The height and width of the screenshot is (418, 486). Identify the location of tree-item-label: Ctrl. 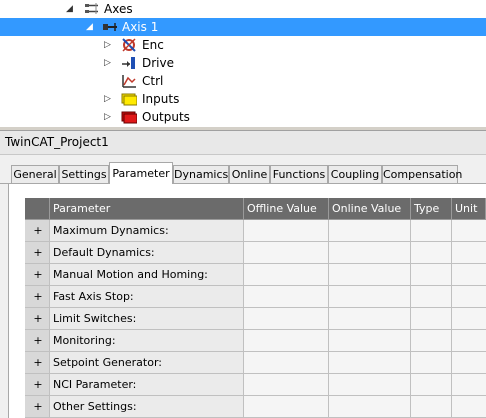
(153, 81).